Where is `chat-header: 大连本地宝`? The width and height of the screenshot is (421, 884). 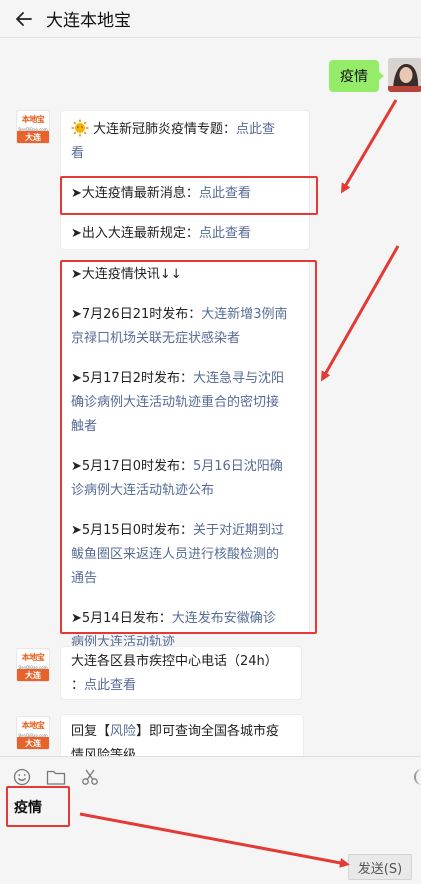
chat-header: 大连本地宝 is located at coordinates (210, 19).